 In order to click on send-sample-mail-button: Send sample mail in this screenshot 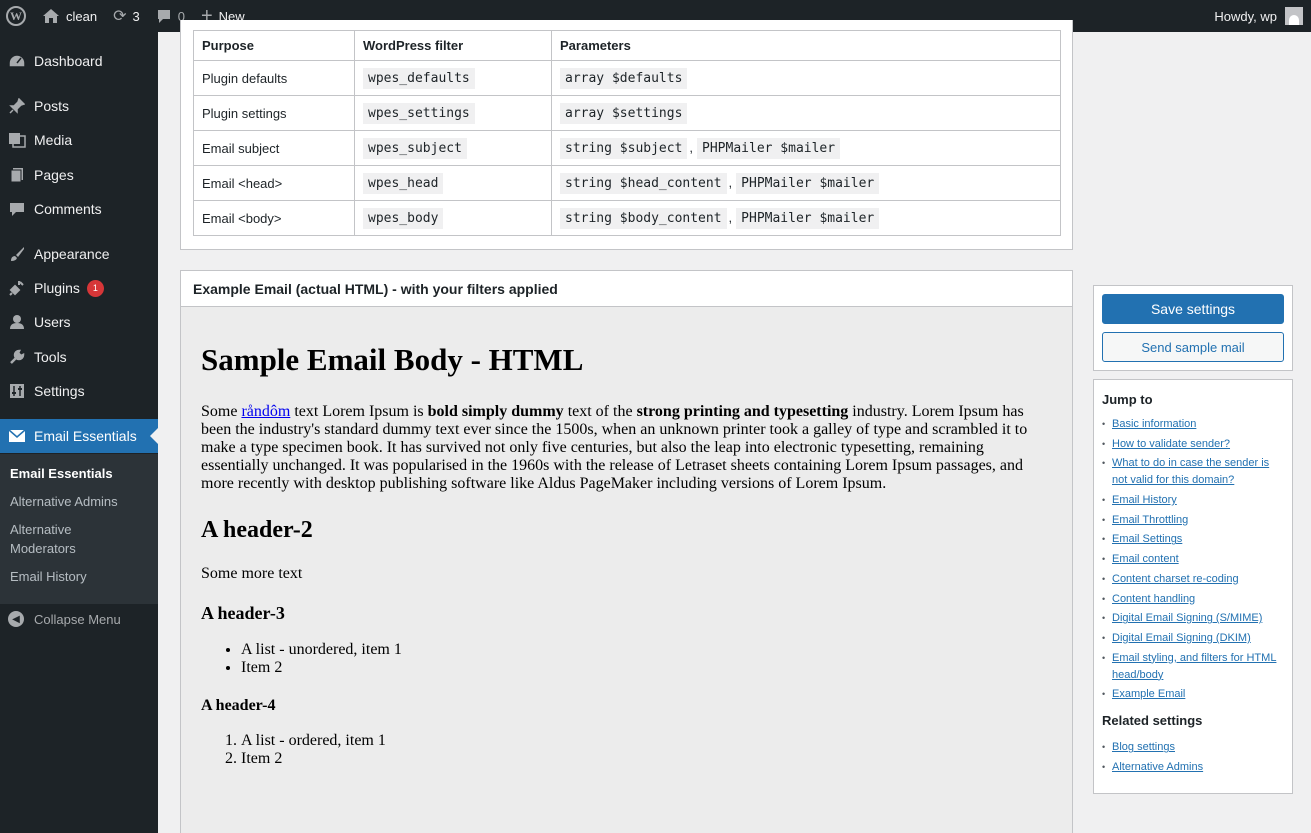, I will do `click(1193, 347)`.